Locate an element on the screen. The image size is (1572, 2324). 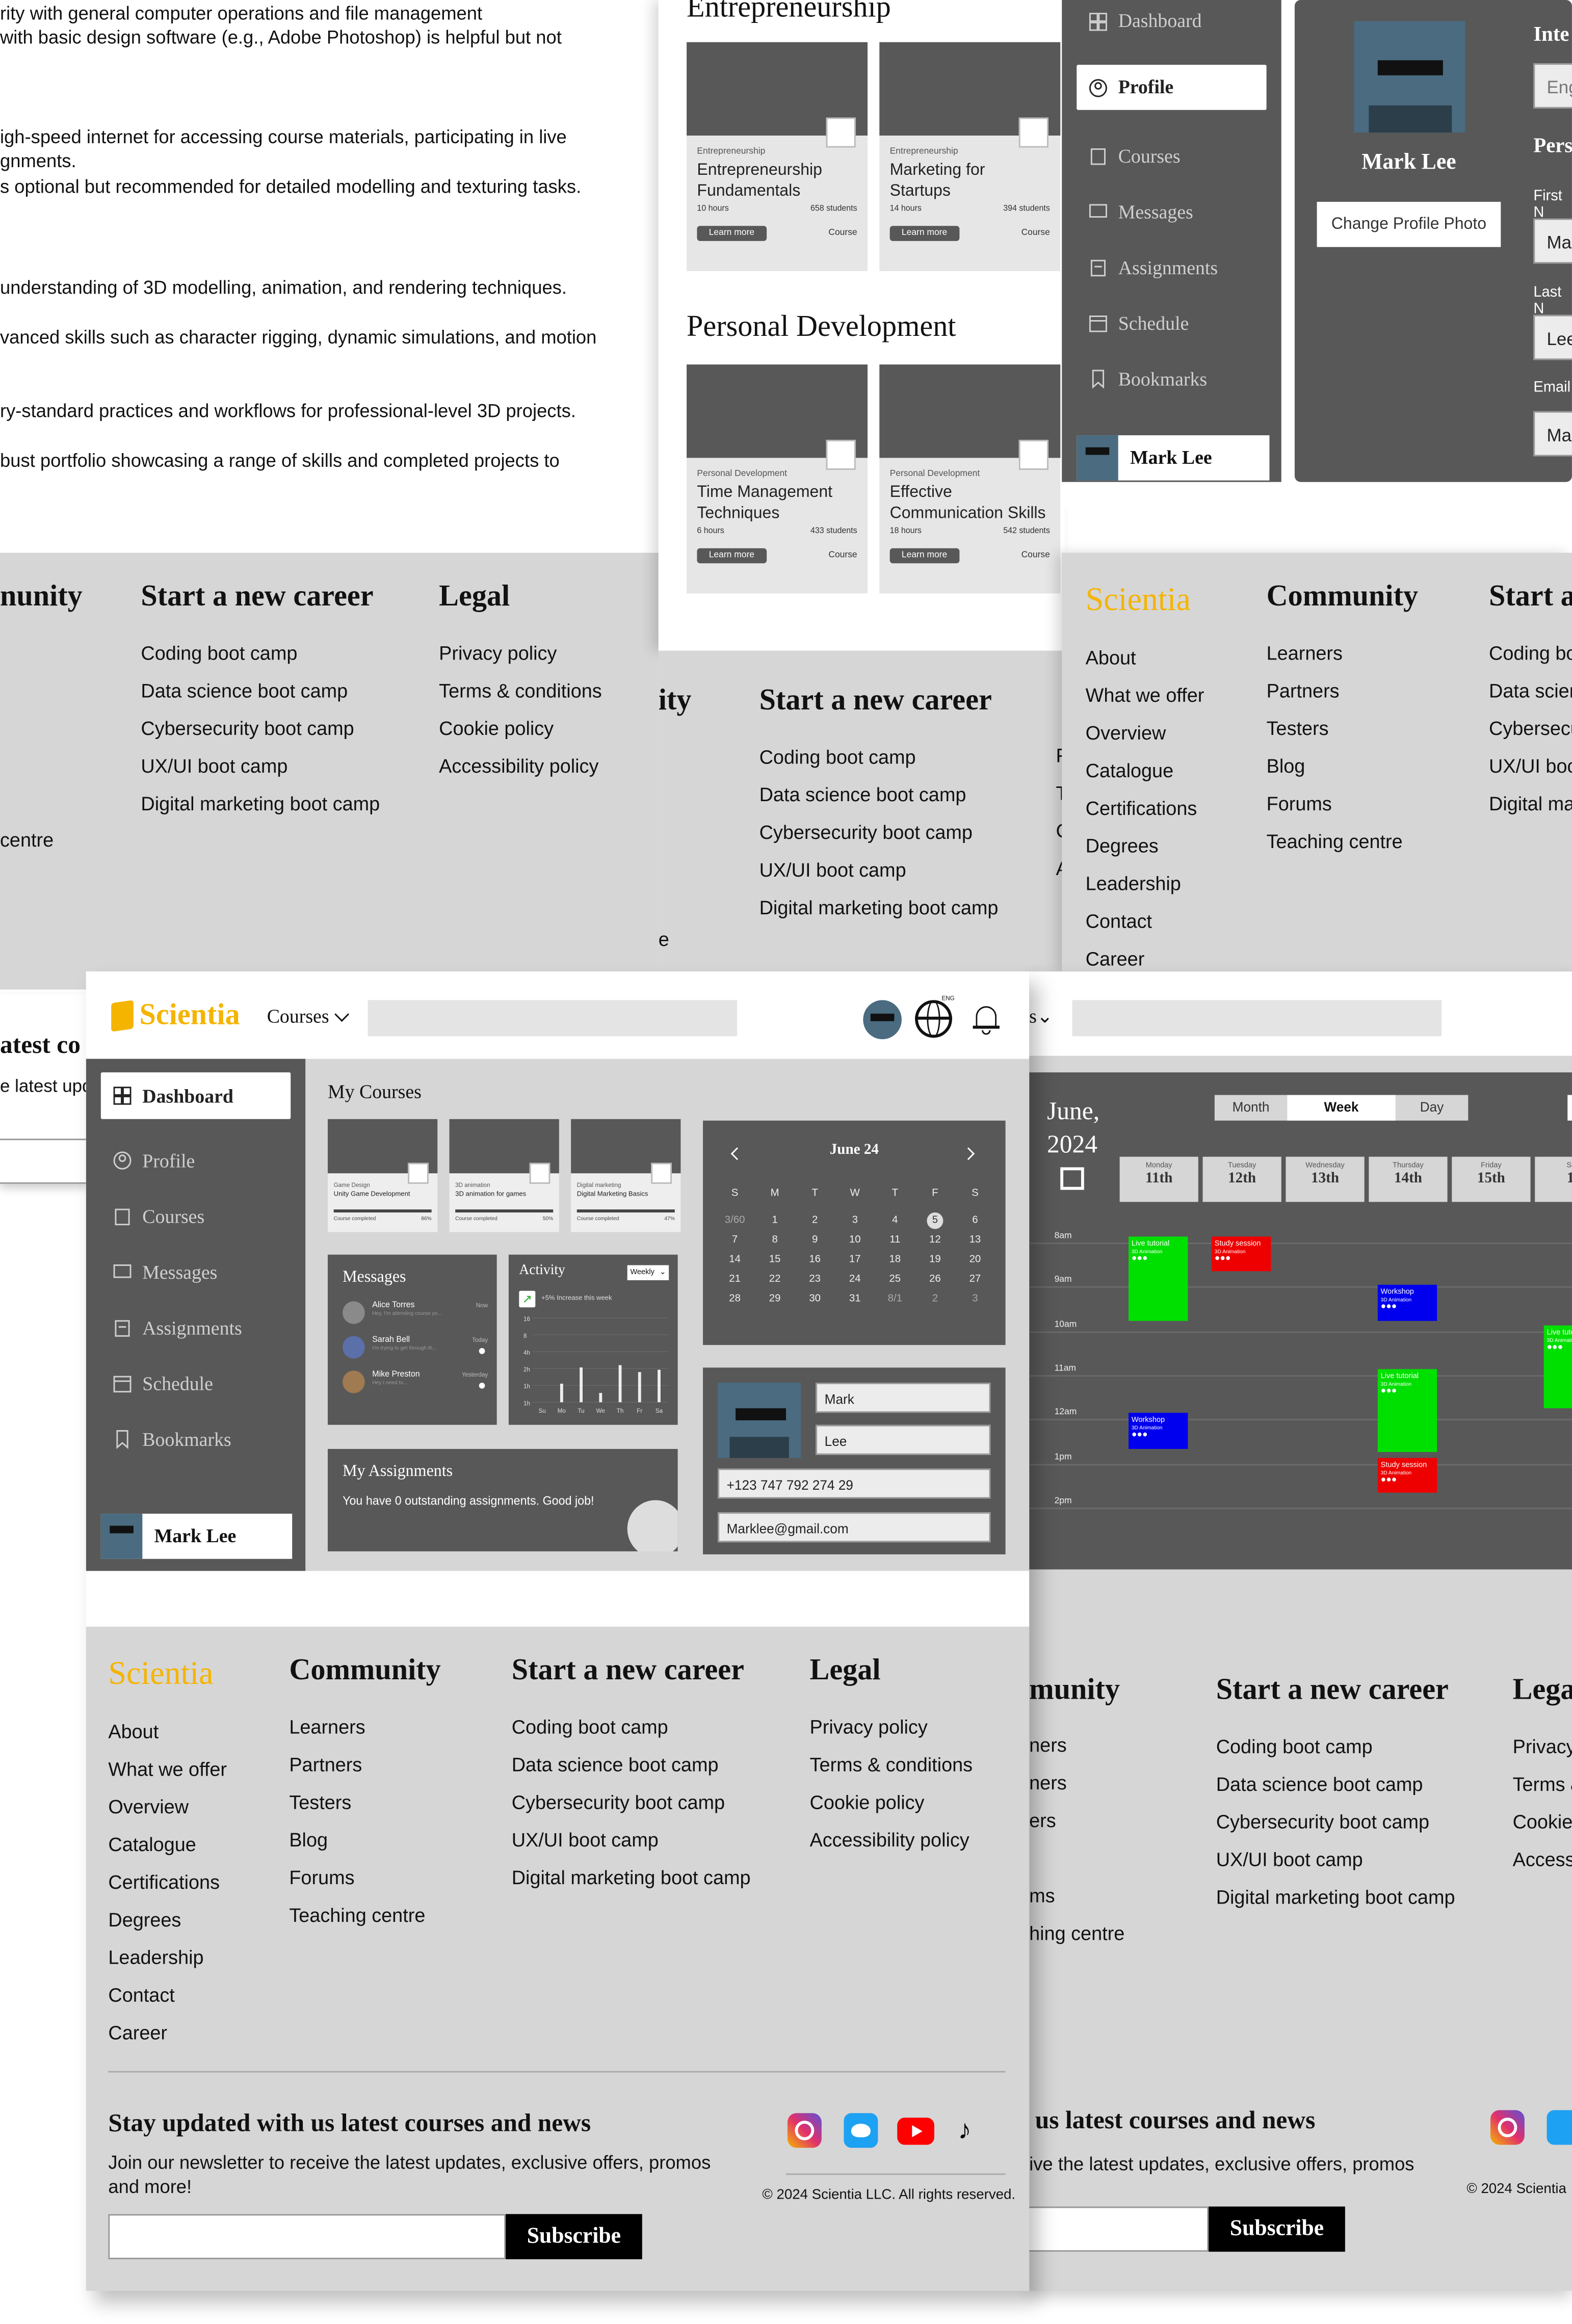
calendar-day: 27 is located at coordinates (975, 1279).